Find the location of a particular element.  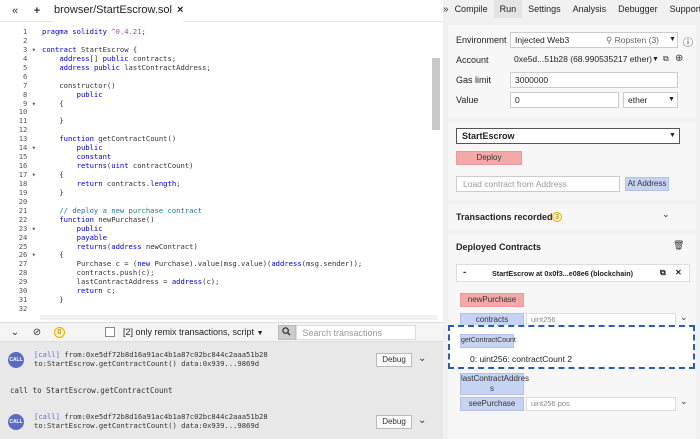

transactions-count-badge: 3 is located at coordinates (557, 217).